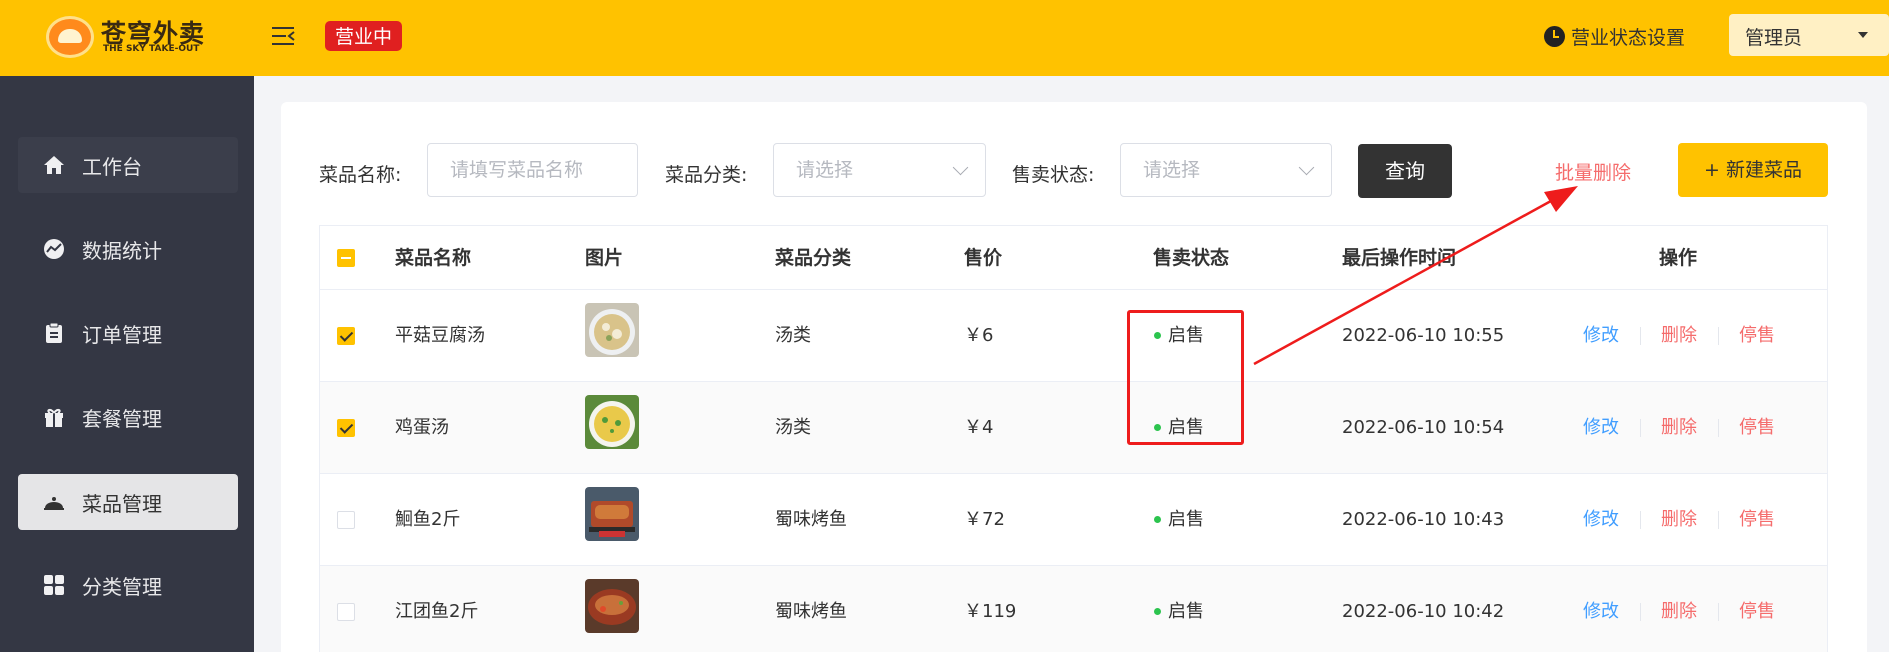 The height and width of the screenshot is (652, 1889). What do you see at coordinates (437, 611) in the screenshot?
I see `dish-name: 江团鱼2斤` at bounding box center [437, 611].